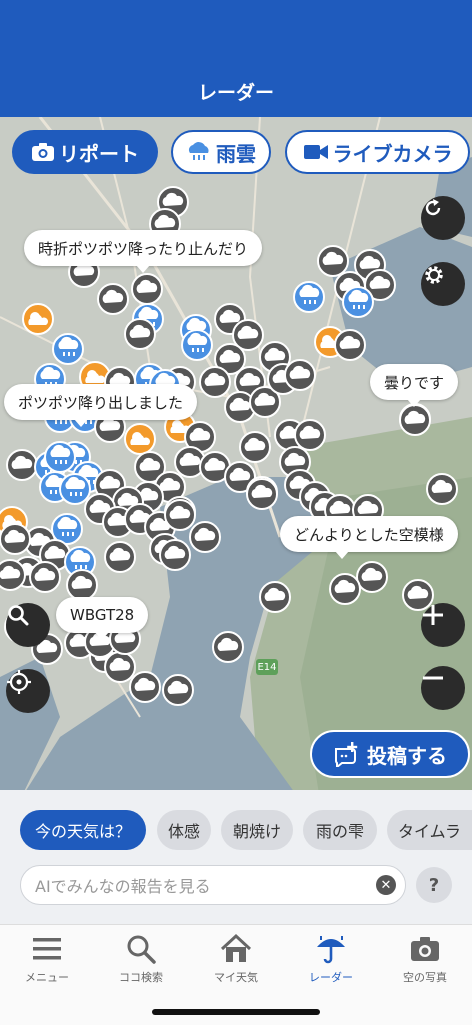 This screenshot has width=472, height=1025. I want to click on chip-current-weather: 今の天気は？, so click(83, 830).